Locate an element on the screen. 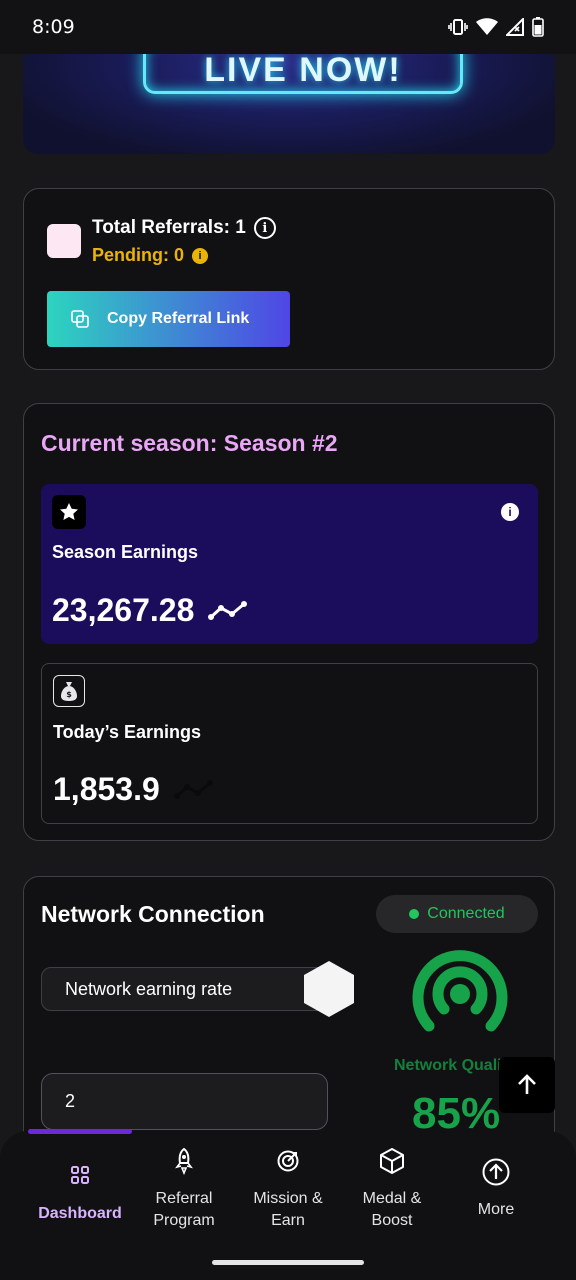 This screenshot has height=1280, width=576. cell-signal-icon is located at coordinates (515, 27).